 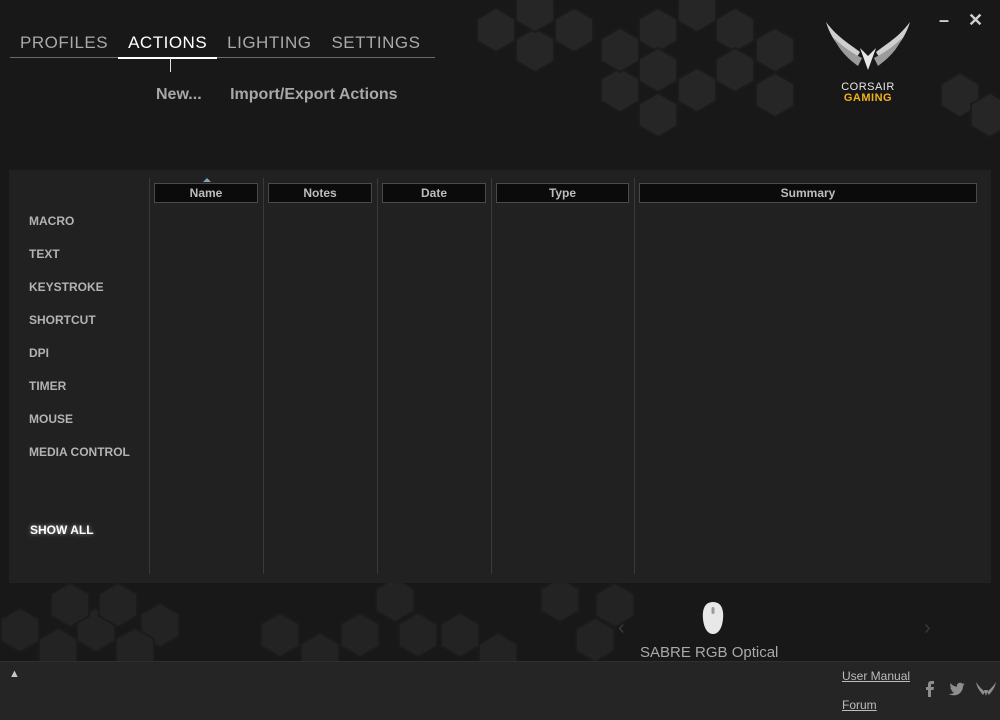 I want to click on actions-toolbar: New... Import/Export Actions, so click(x=289, y=95).